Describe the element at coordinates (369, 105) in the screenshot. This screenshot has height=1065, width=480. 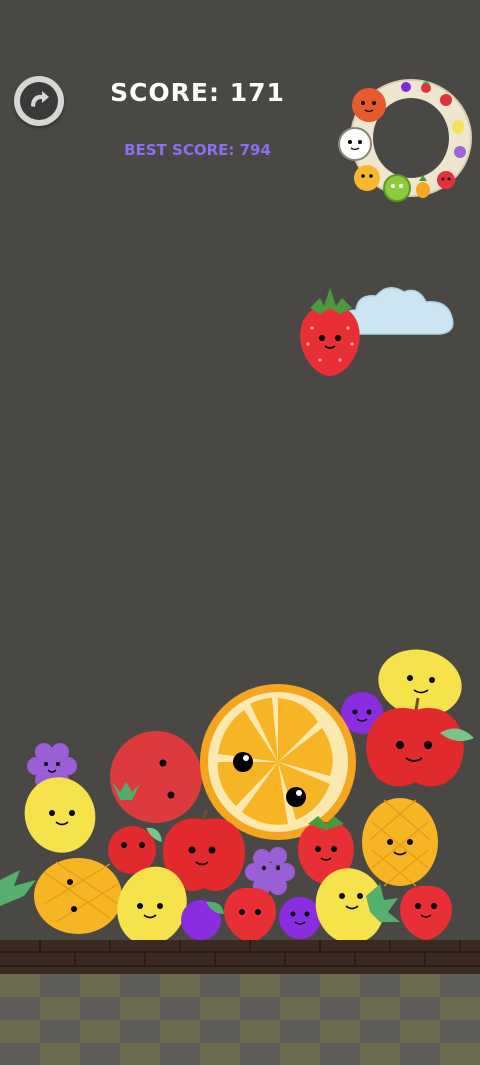
I see `wheel-watermelon-icon` at that location.